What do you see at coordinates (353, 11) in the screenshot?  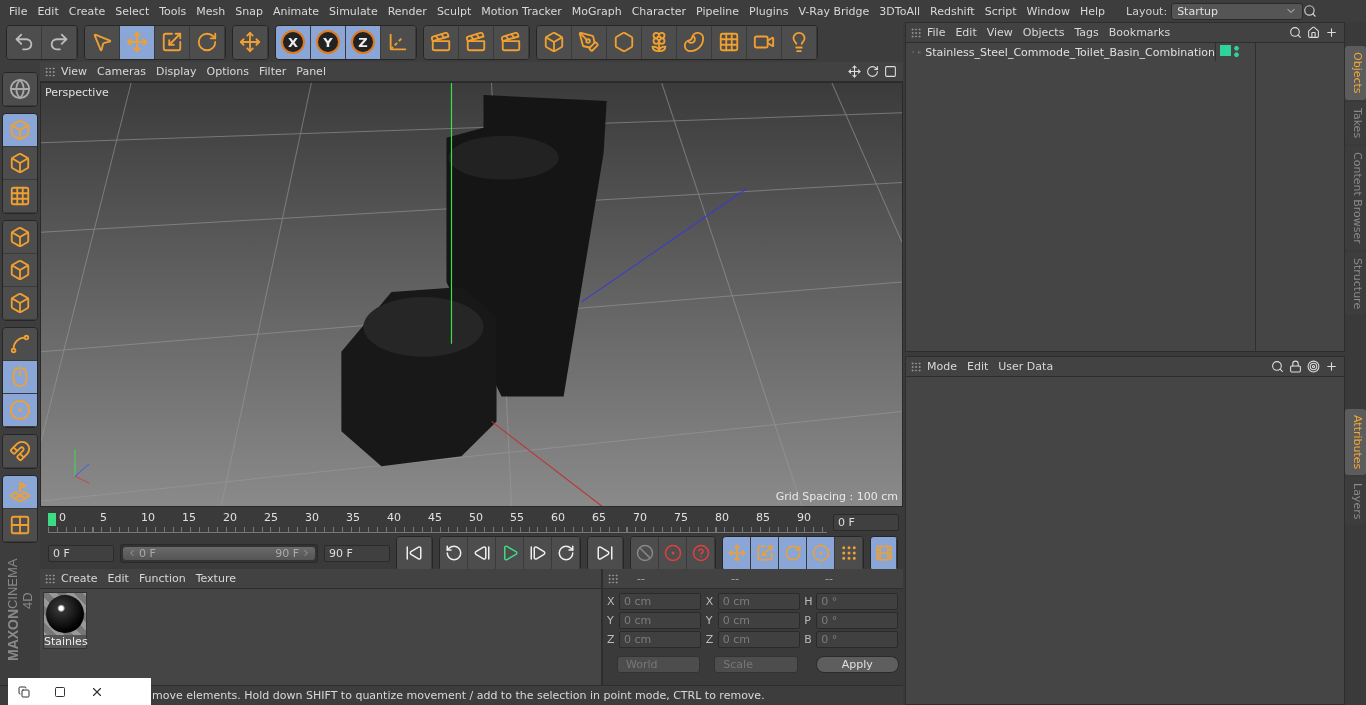 I see `menu-item: Simulate` at bounding box center [353, 11].